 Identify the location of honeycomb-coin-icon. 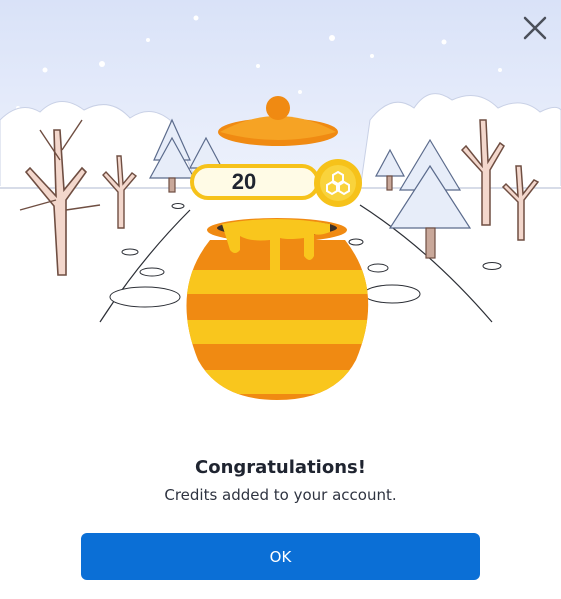
(338, 183).